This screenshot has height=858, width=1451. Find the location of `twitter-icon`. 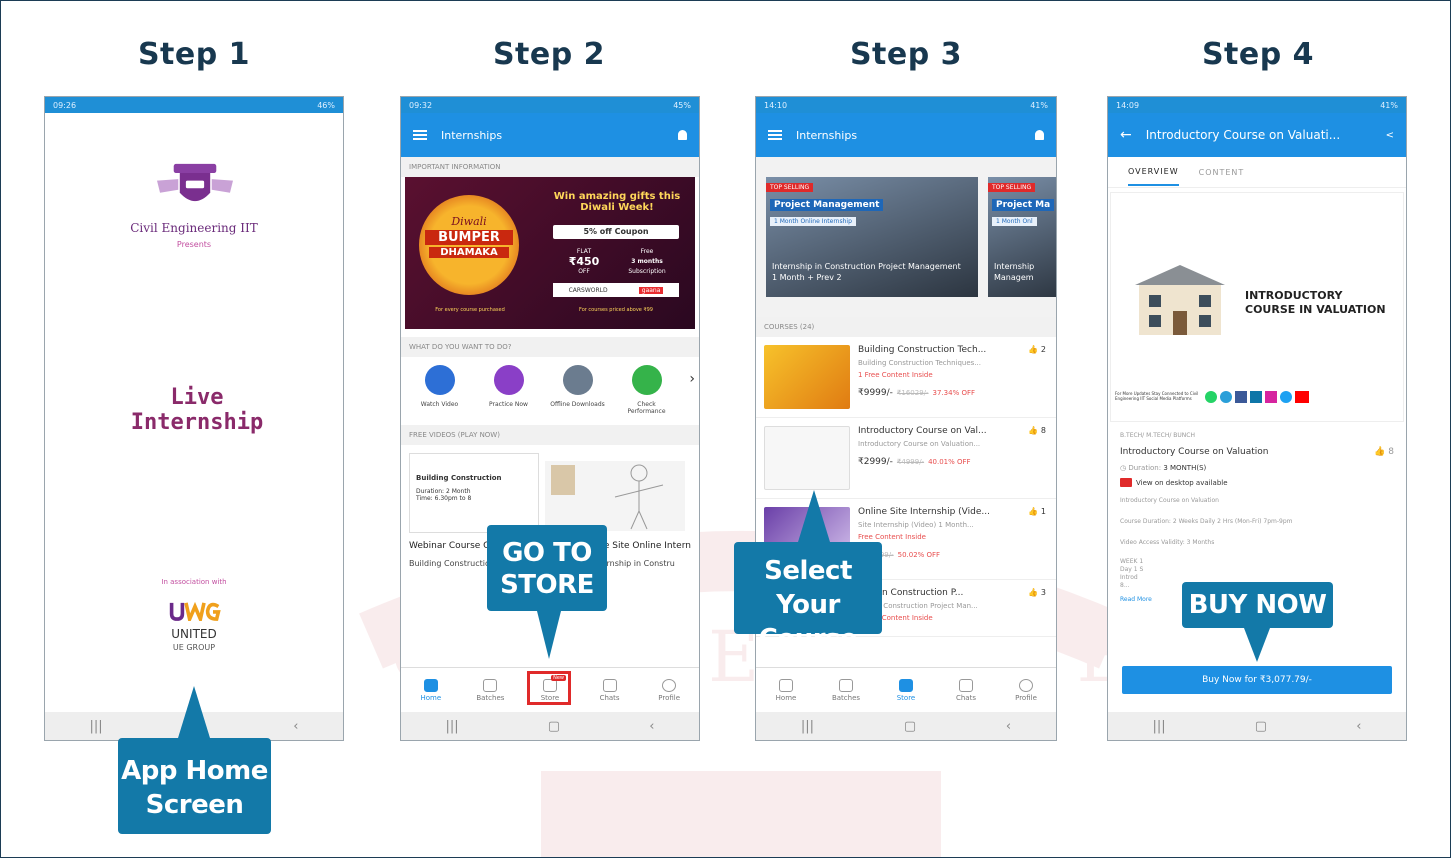

twitter-icon is located at coordinates (1286, 397).